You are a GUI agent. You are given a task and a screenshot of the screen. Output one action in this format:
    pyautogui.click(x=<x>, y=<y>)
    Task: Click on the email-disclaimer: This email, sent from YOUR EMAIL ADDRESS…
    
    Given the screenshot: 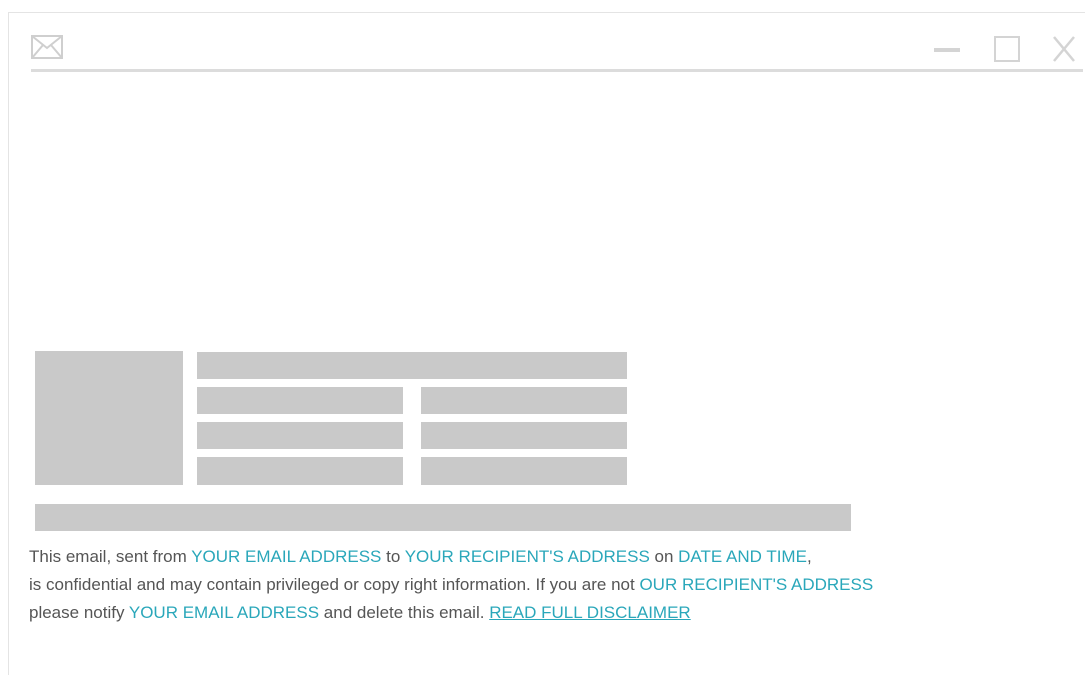 What is the action you would take?
    pyautogui.click(x=551, y=585)
    